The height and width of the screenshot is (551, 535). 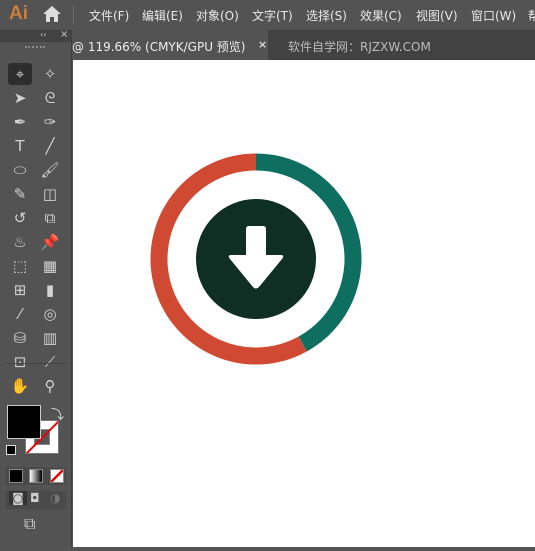 What do you see at coordinates (20, 170) in the screenshot?
I see `ellipse-tool-icon: ⬭` at bounding box center [20, 170].